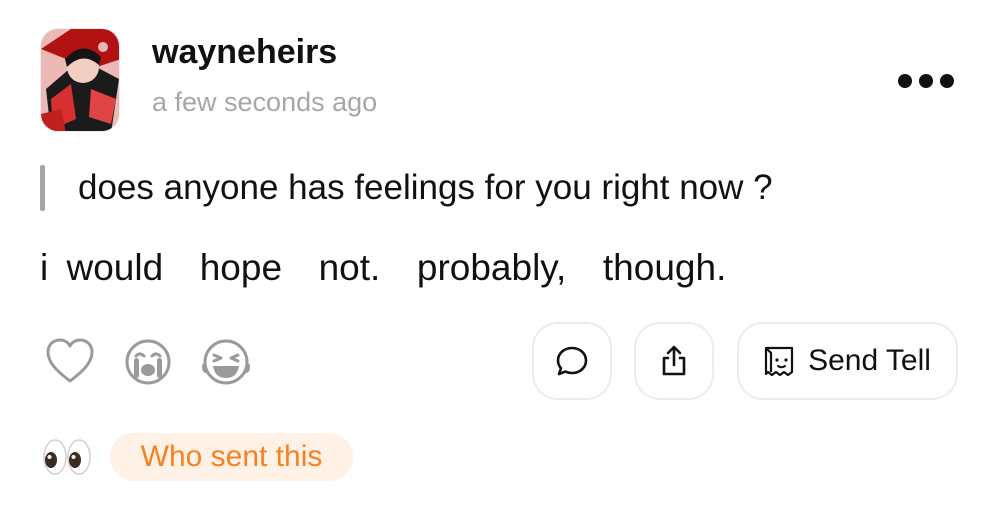 The image size is (1000, 519). What do you see at coordinates (869, 360) in the screenshot?
I see `send-tell-label: Send Tell` at bounding box center [869, 360].